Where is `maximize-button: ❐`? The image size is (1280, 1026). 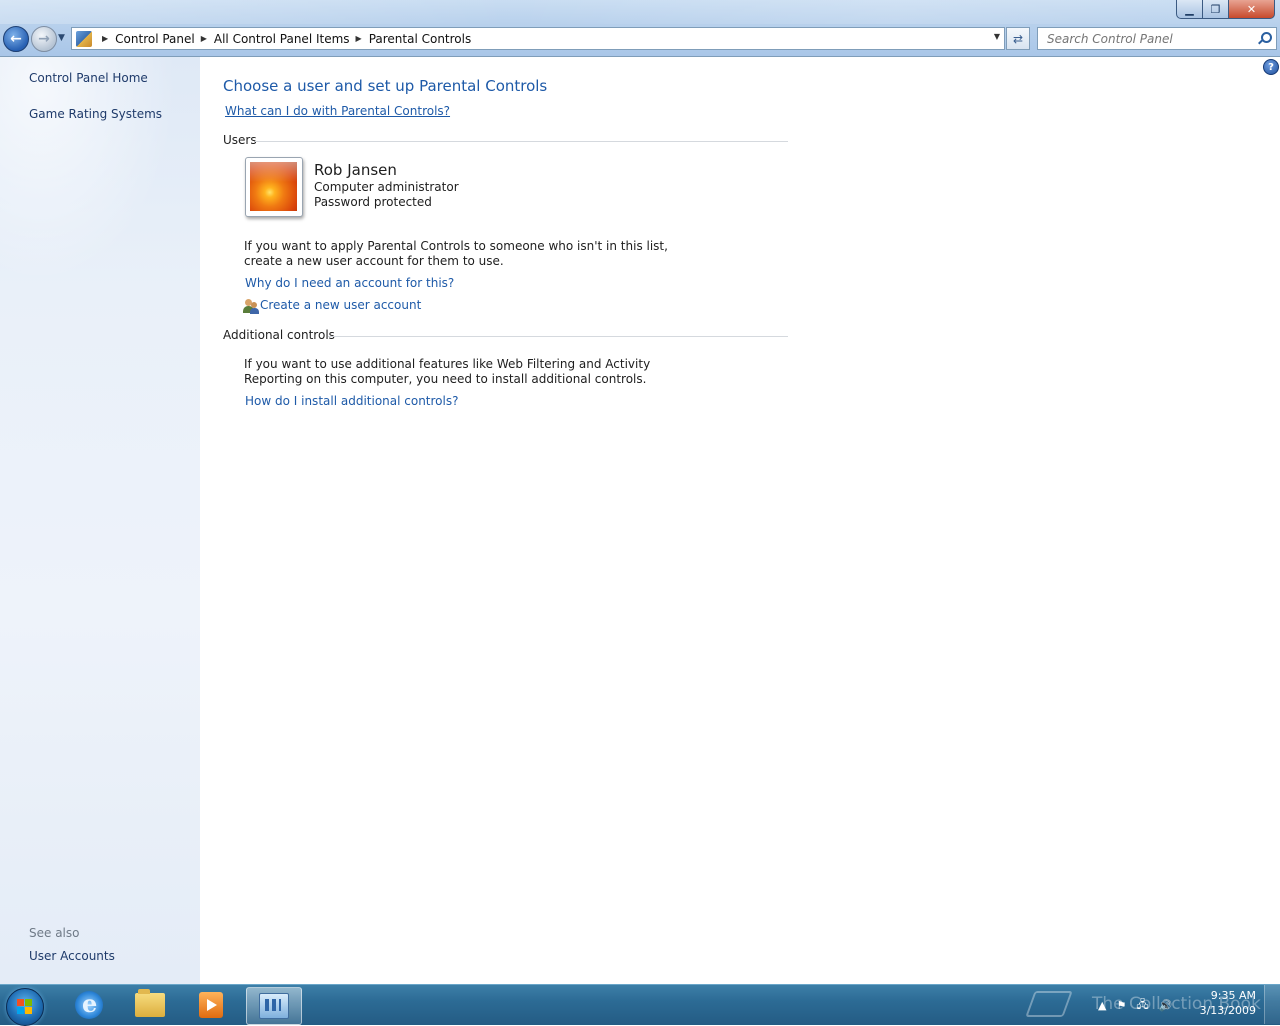 maximize-button: ❐ is located at coordinates (1216, 9).